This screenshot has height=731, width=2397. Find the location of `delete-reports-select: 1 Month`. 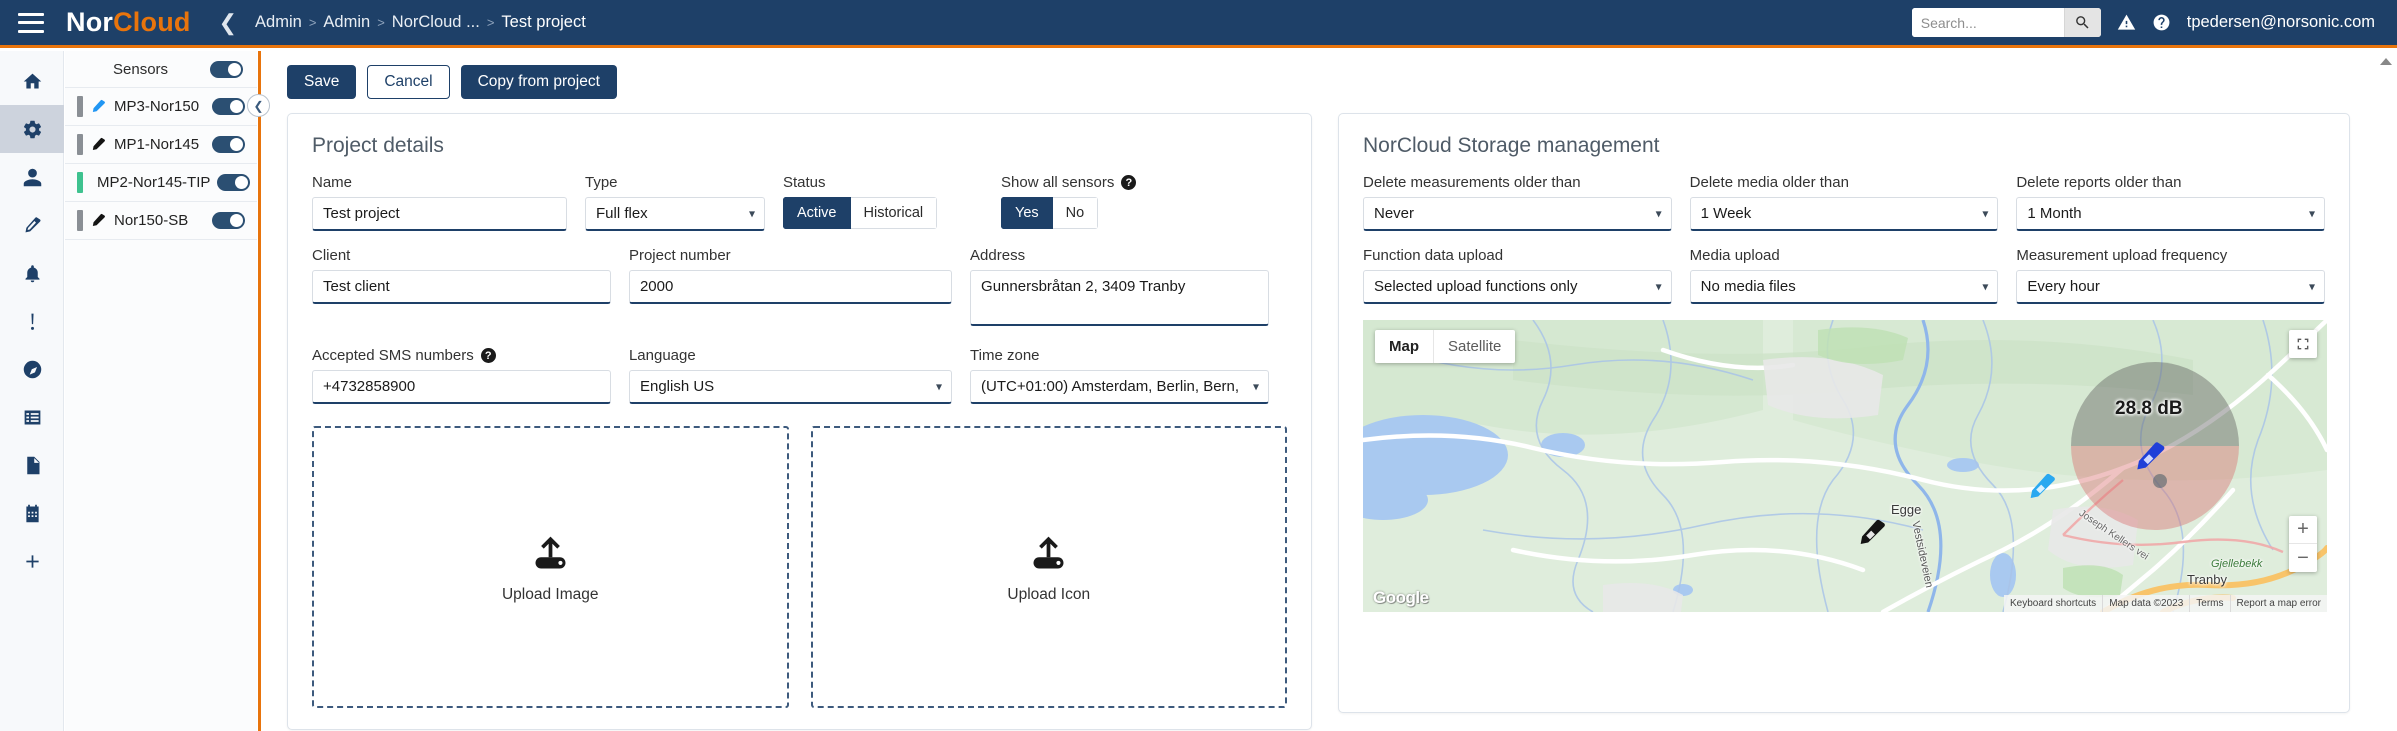

delete-reports-select: 1 Month is located at coordinates (2171, 214).